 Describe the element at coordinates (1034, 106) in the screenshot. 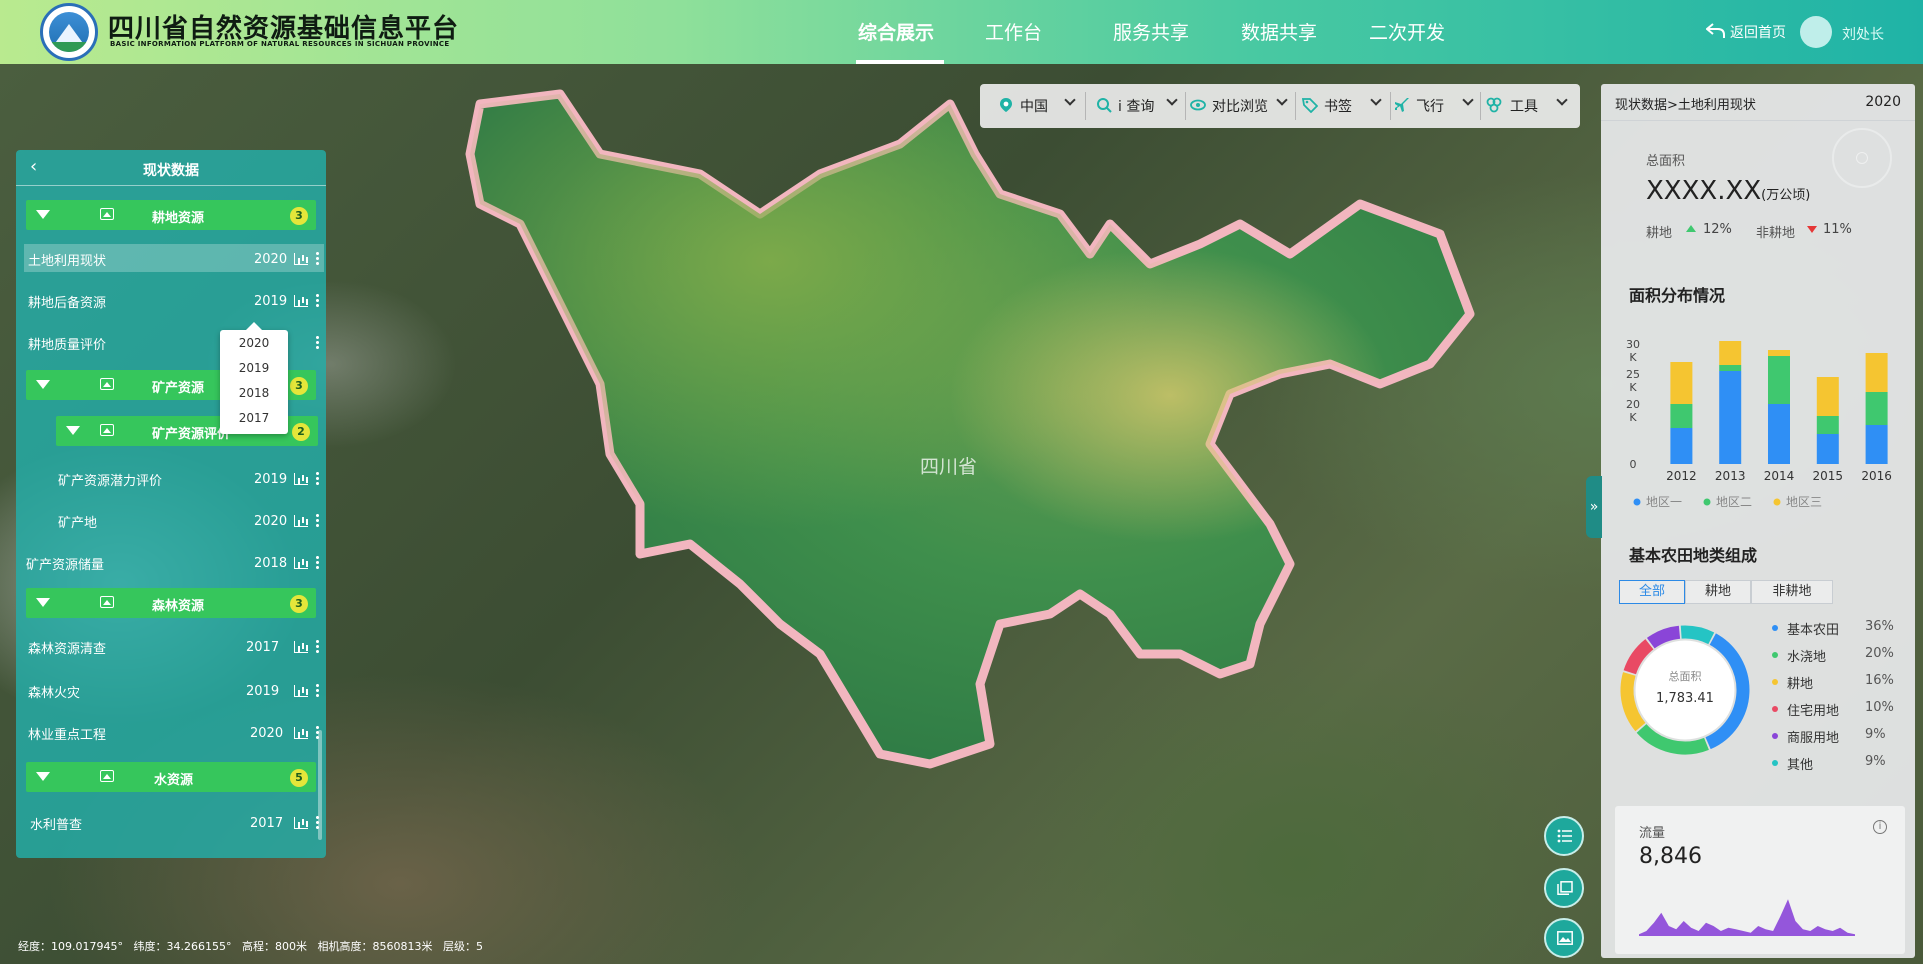

I see `region-select: 中国` at that location.